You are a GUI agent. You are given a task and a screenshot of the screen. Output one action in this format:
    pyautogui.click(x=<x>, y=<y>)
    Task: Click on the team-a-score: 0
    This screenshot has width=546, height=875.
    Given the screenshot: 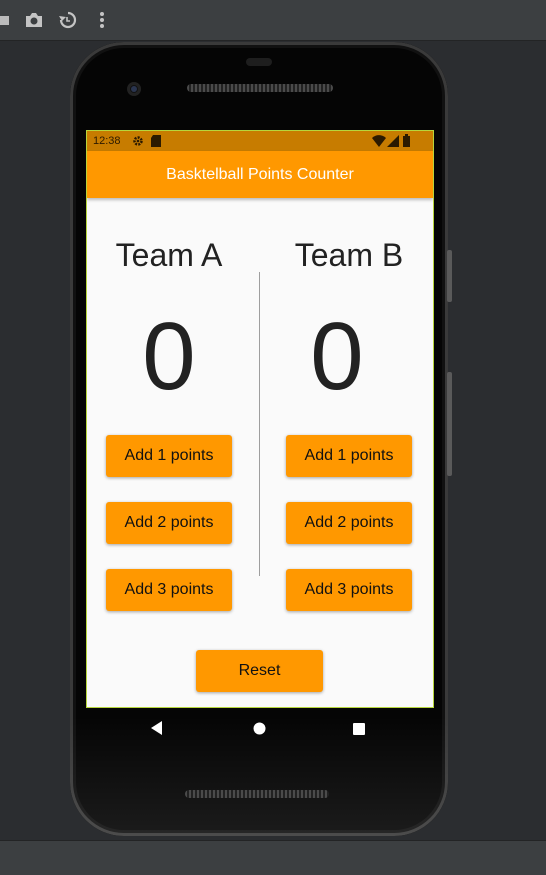 What is the action you would take?
    pyautogui.click(x=169, y=356)
    